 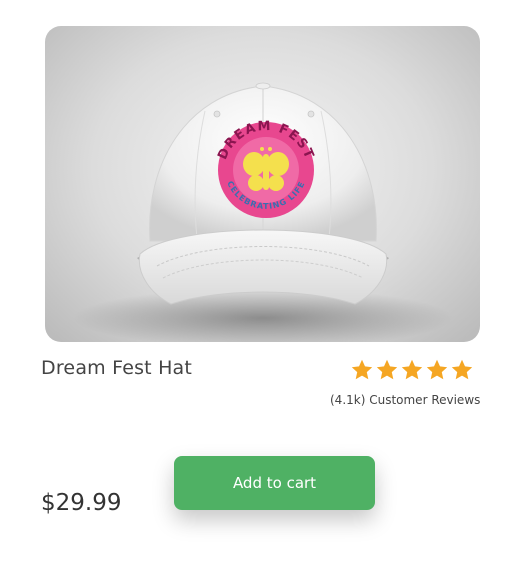 What do you see at coordinates (274, 483) in the screenshot?
I see `add-to-cart-button: Add to cart` at bounding box center [274, 483].